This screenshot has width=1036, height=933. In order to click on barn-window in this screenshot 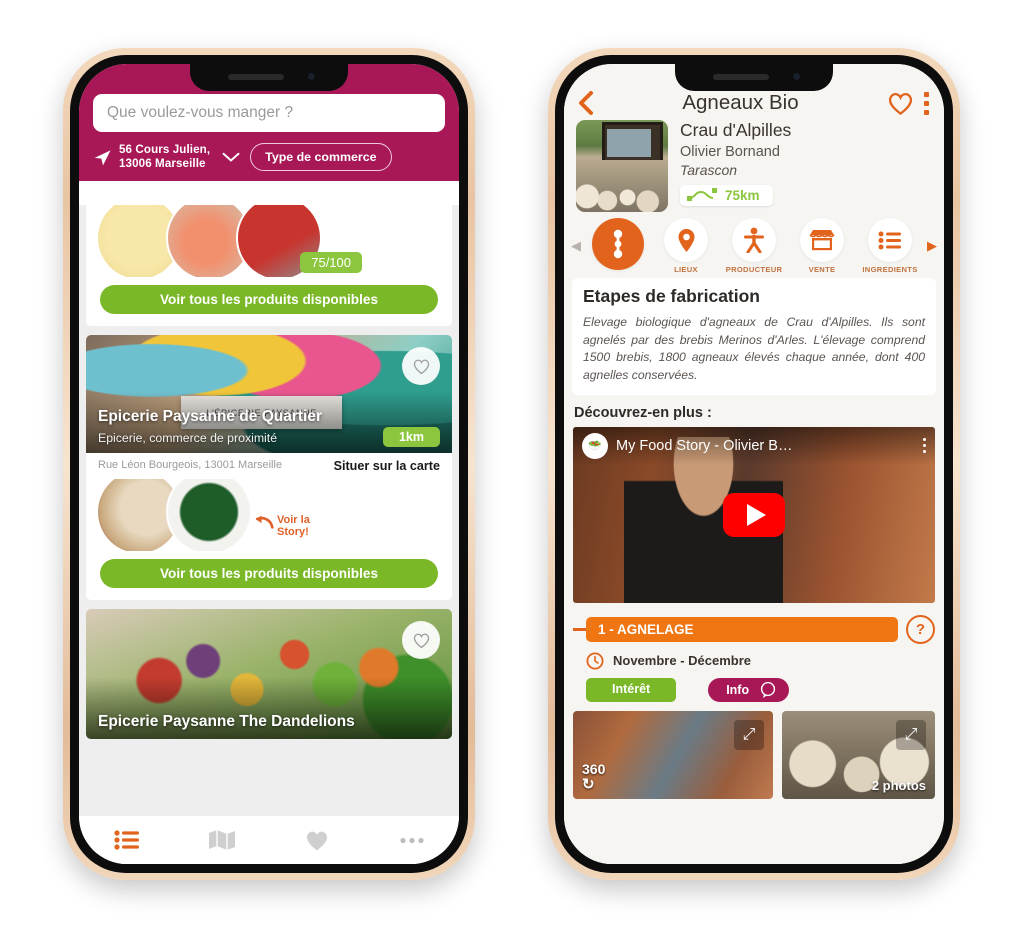, I will do `click(629, 143)`.